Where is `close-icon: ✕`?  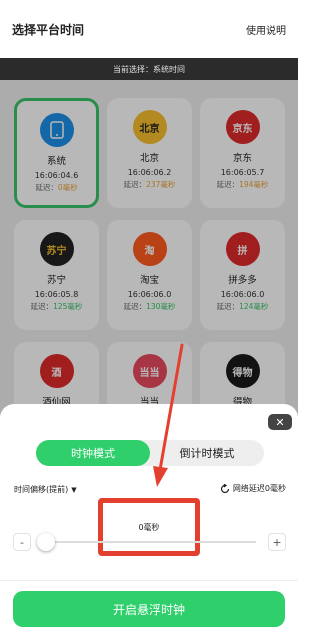 close-icon: ✕ is located at coordinates (280, 422).